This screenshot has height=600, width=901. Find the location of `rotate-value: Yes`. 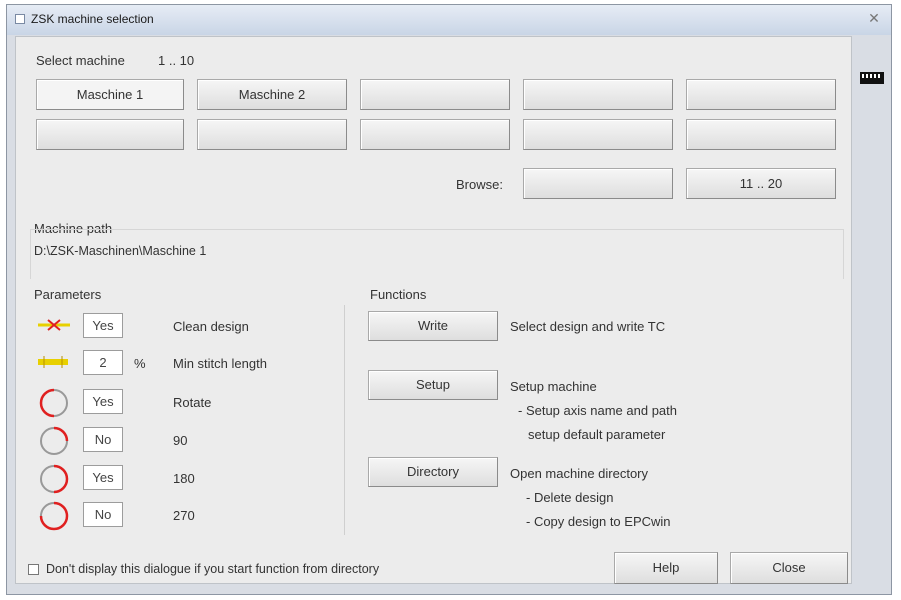

rotate-value: Yes is located at coordinates (103, 401).